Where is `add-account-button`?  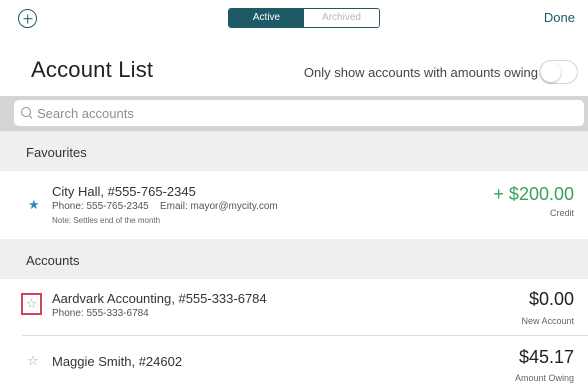
add-account-button is located at coordinates (27, 18).